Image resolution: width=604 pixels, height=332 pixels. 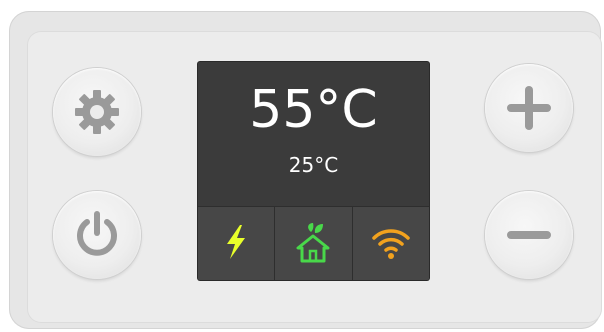 I want to click on status-bar, so click(x=313, y=243).